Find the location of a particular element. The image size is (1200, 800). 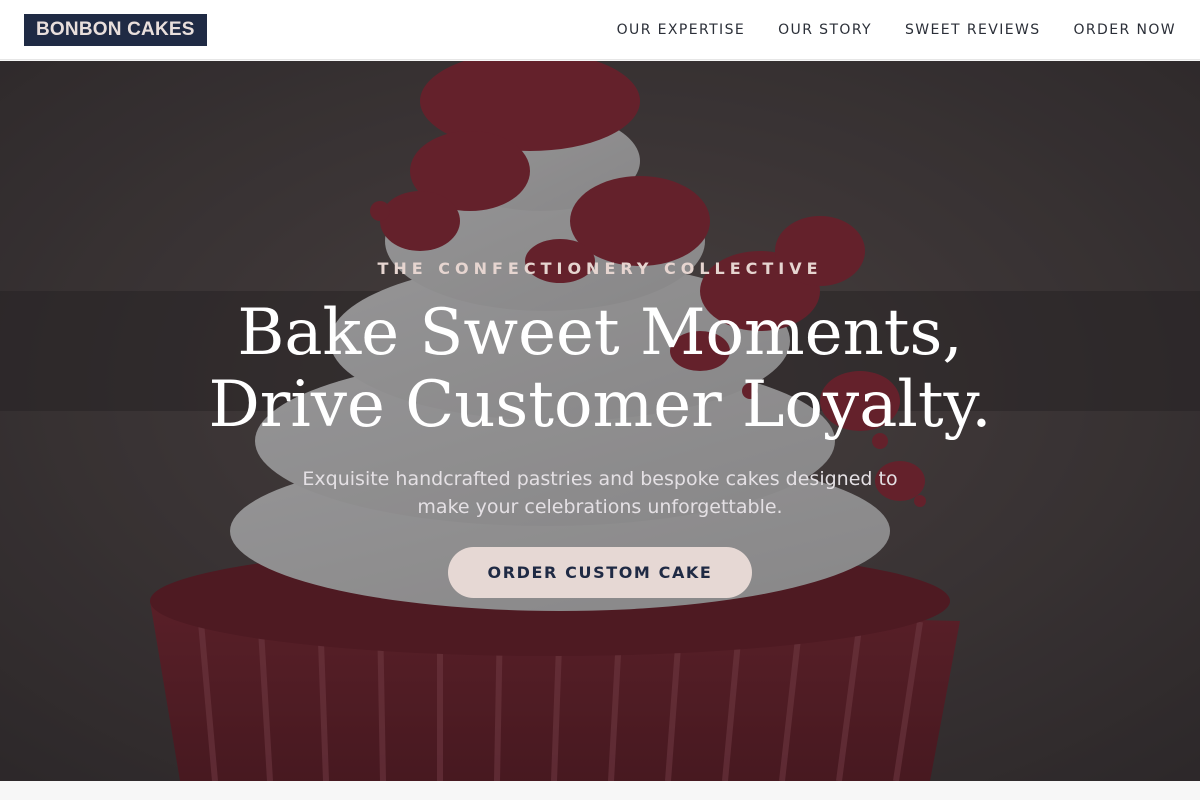

hero-eyebrow: THE CONFECTIONERY COLLECTIVE is located at coordinates (600, 268).